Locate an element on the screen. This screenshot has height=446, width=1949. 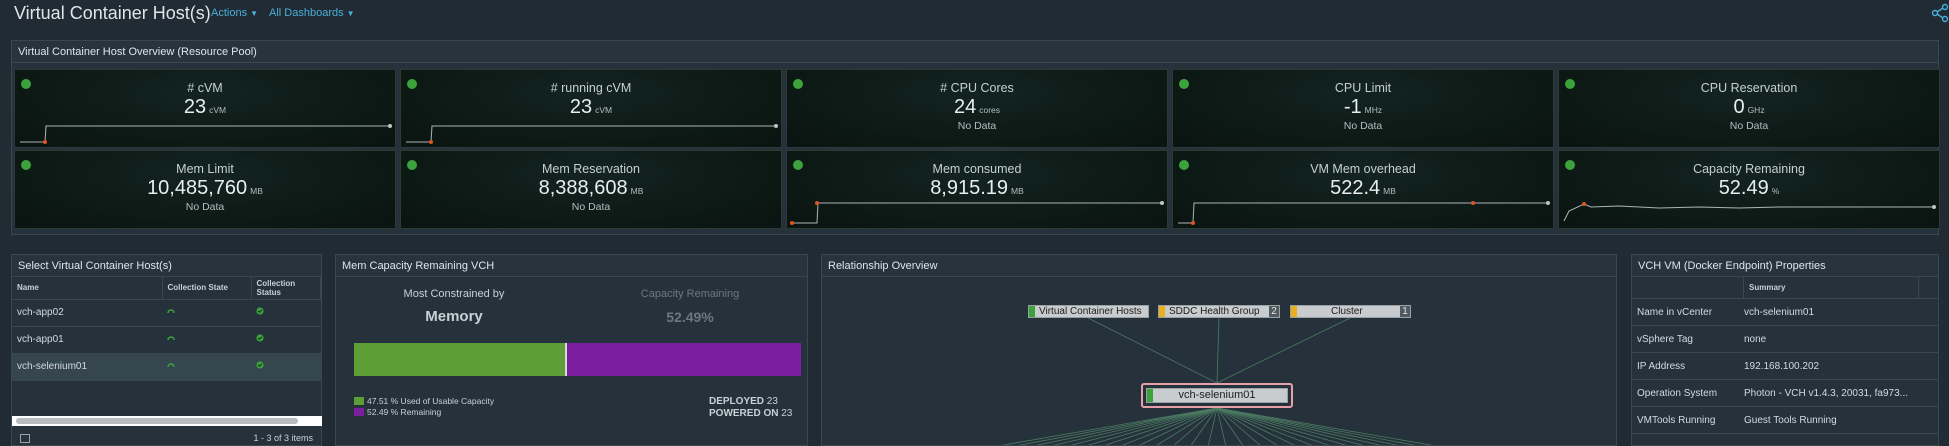
horizontal-scrollbar is located at coordinates (167, 421).